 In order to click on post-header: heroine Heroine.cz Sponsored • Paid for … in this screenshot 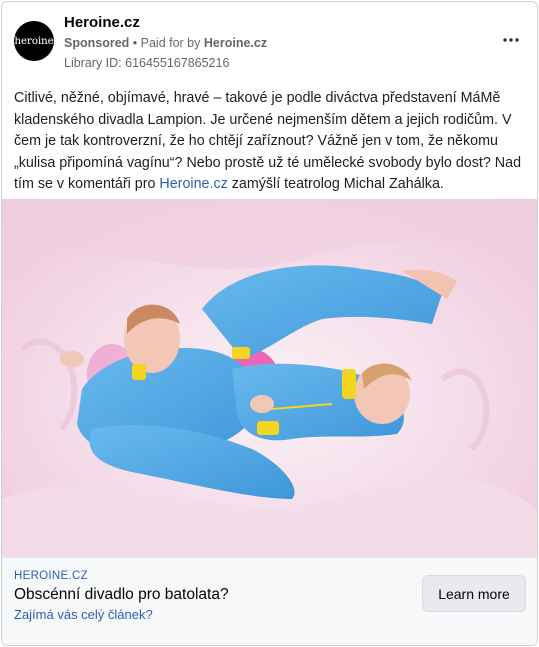, I will do `click(269, 42)`.